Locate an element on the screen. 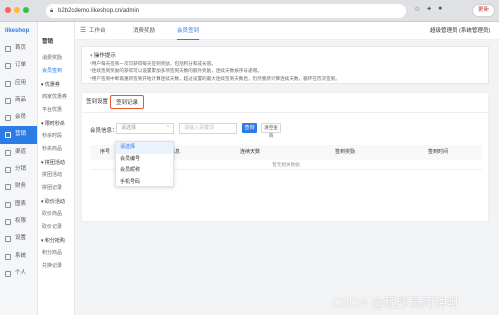  subnav-item: 拼团记录 is located at coordinates (56, 187).